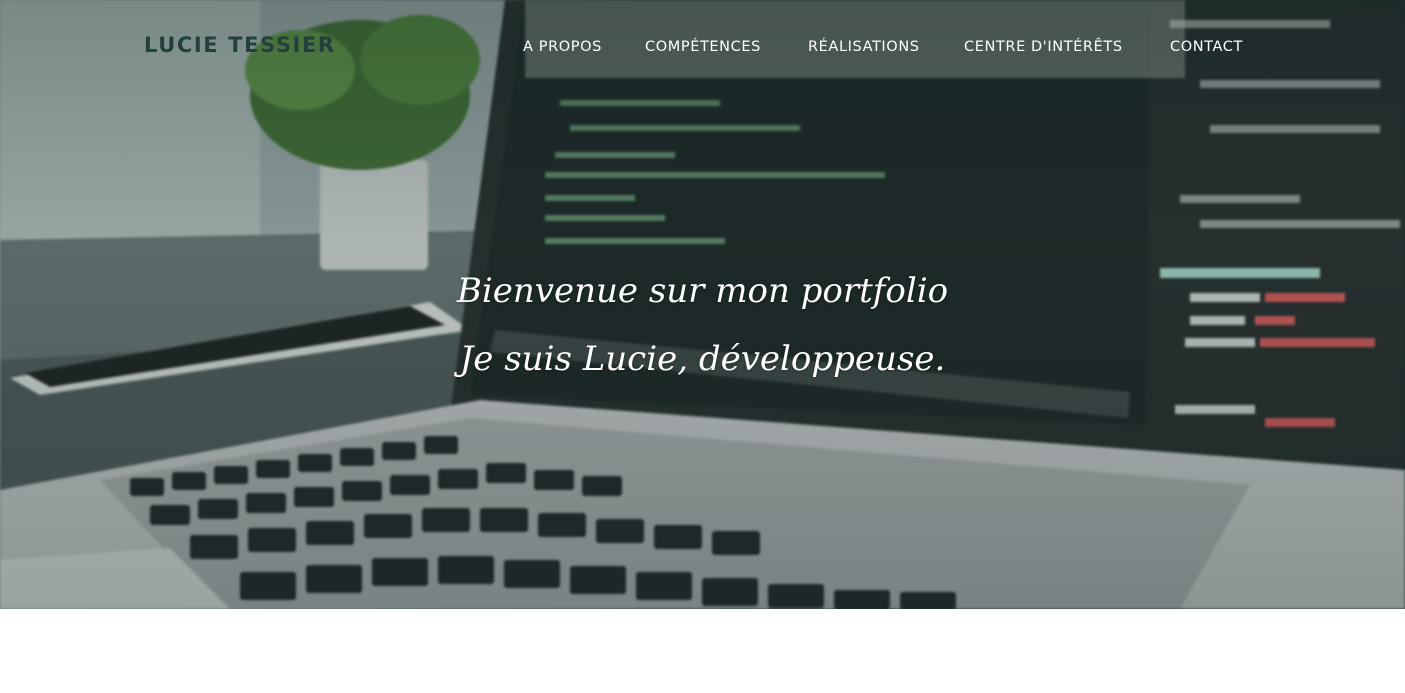 This screenshot has height=693, width=1405. Describe the element at coordinates (702, 359) in the screenshot. I see `hero-headline-line-2: Je suis Lucie, développeuse.` at that location.